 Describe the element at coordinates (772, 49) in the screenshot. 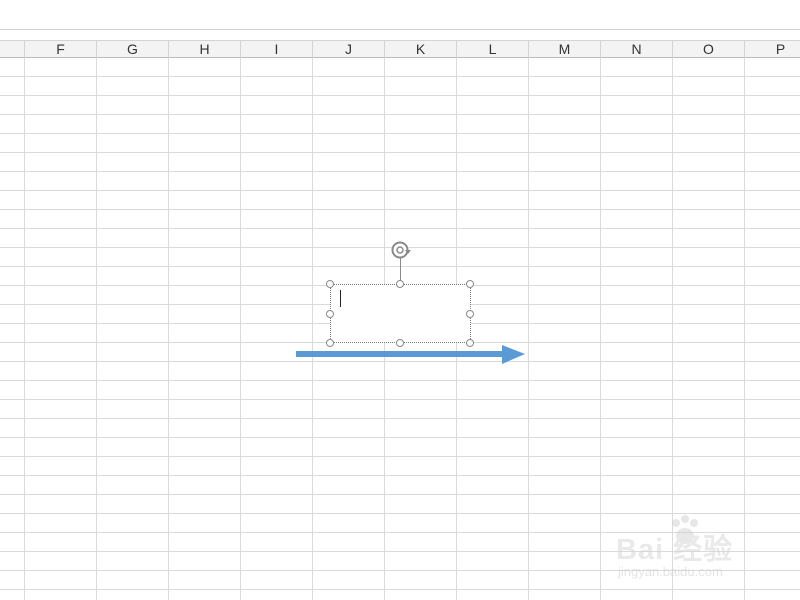

I see `column-header-p: P` at that location.